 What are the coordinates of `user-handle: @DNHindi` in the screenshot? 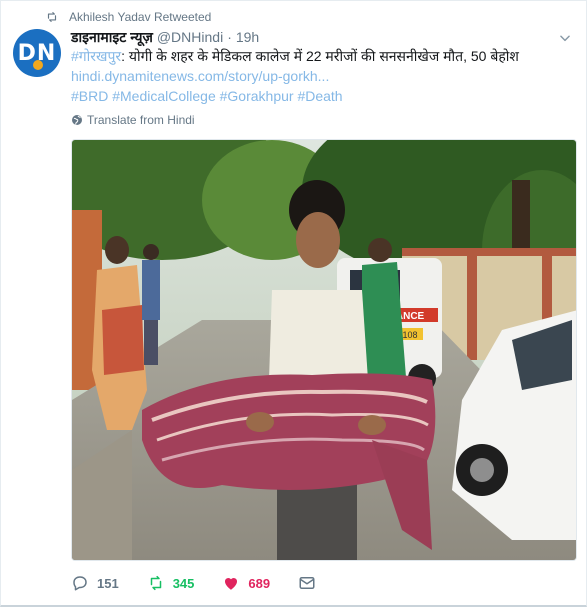 It's located at (190, 37).